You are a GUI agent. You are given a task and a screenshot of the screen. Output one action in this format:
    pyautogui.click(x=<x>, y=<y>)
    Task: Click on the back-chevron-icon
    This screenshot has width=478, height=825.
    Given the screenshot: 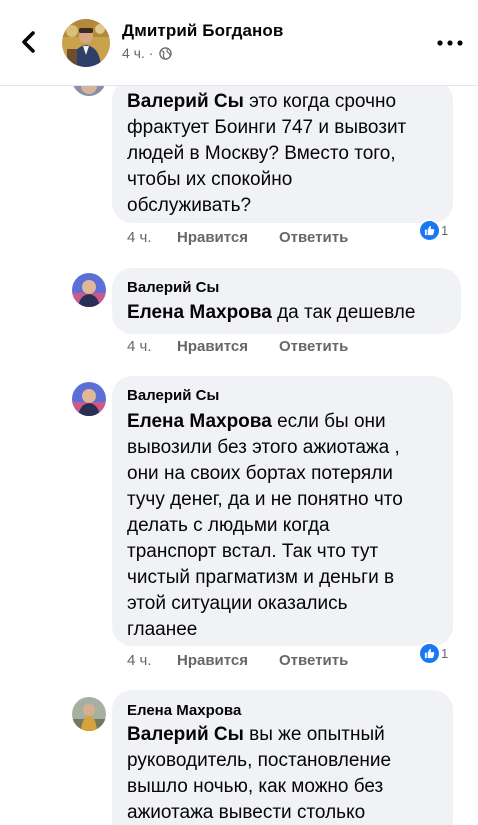 What is the action you would take?
    pyautogui.click(x=29, y=42)
    